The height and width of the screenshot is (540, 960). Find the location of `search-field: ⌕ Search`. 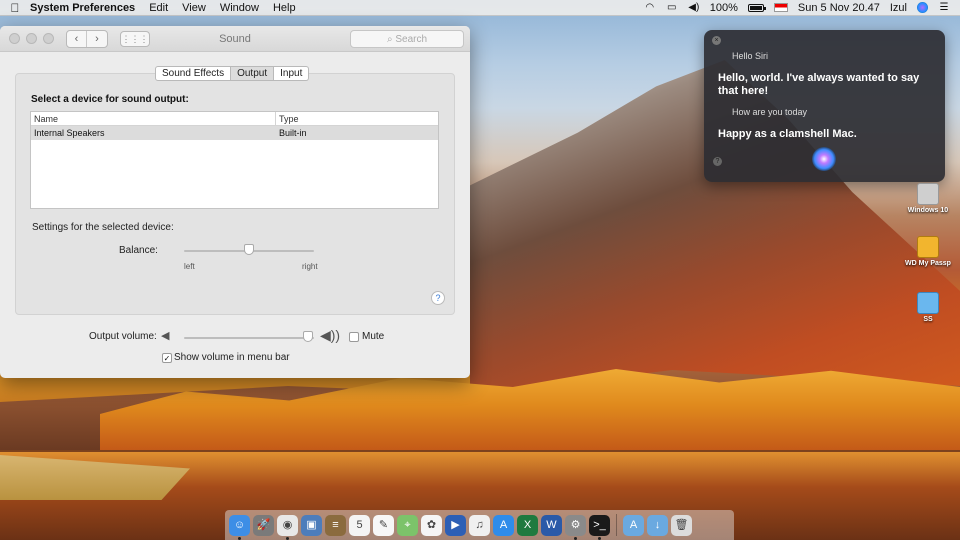

search-field: ⌕ Search is located at coordinates (407, 39).